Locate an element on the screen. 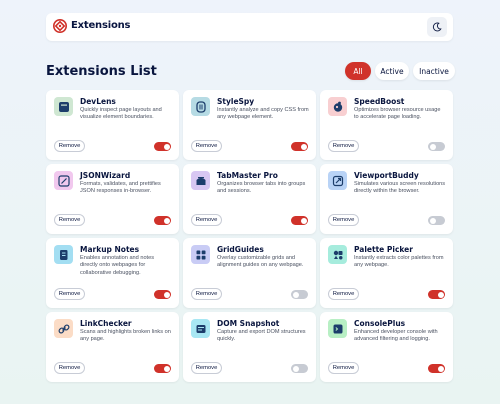  extension-name: DevLens is located at coordinates (98, 101).